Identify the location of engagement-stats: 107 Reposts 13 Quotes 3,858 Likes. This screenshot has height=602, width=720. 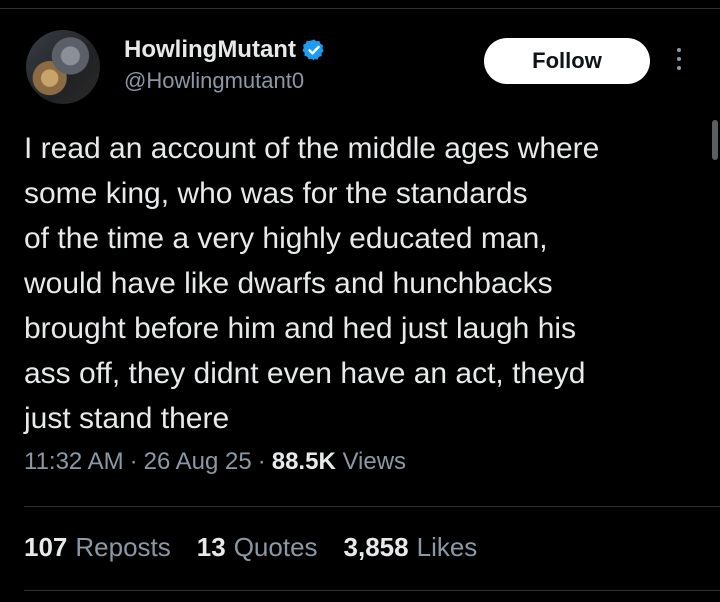
(250, 547).